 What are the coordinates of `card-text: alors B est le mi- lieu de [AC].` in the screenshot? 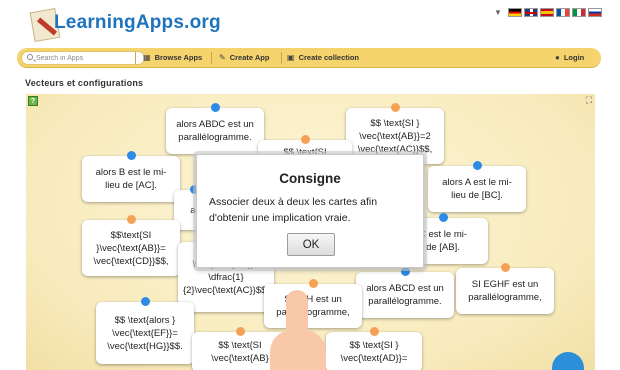 It's located at (131, 179).